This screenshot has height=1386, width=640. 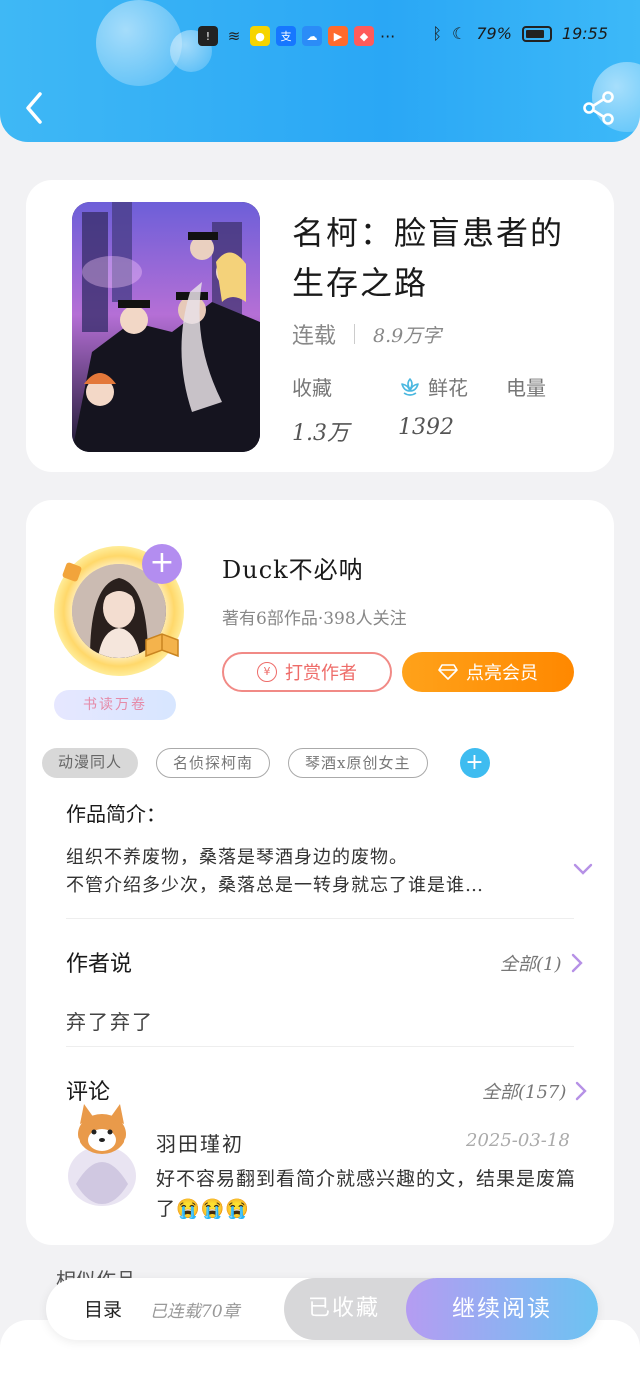 I want to click on status-notification-icons: ! ≋ ● 支 ☁ ▶ ◆ ···, so click(x=296, y=36).